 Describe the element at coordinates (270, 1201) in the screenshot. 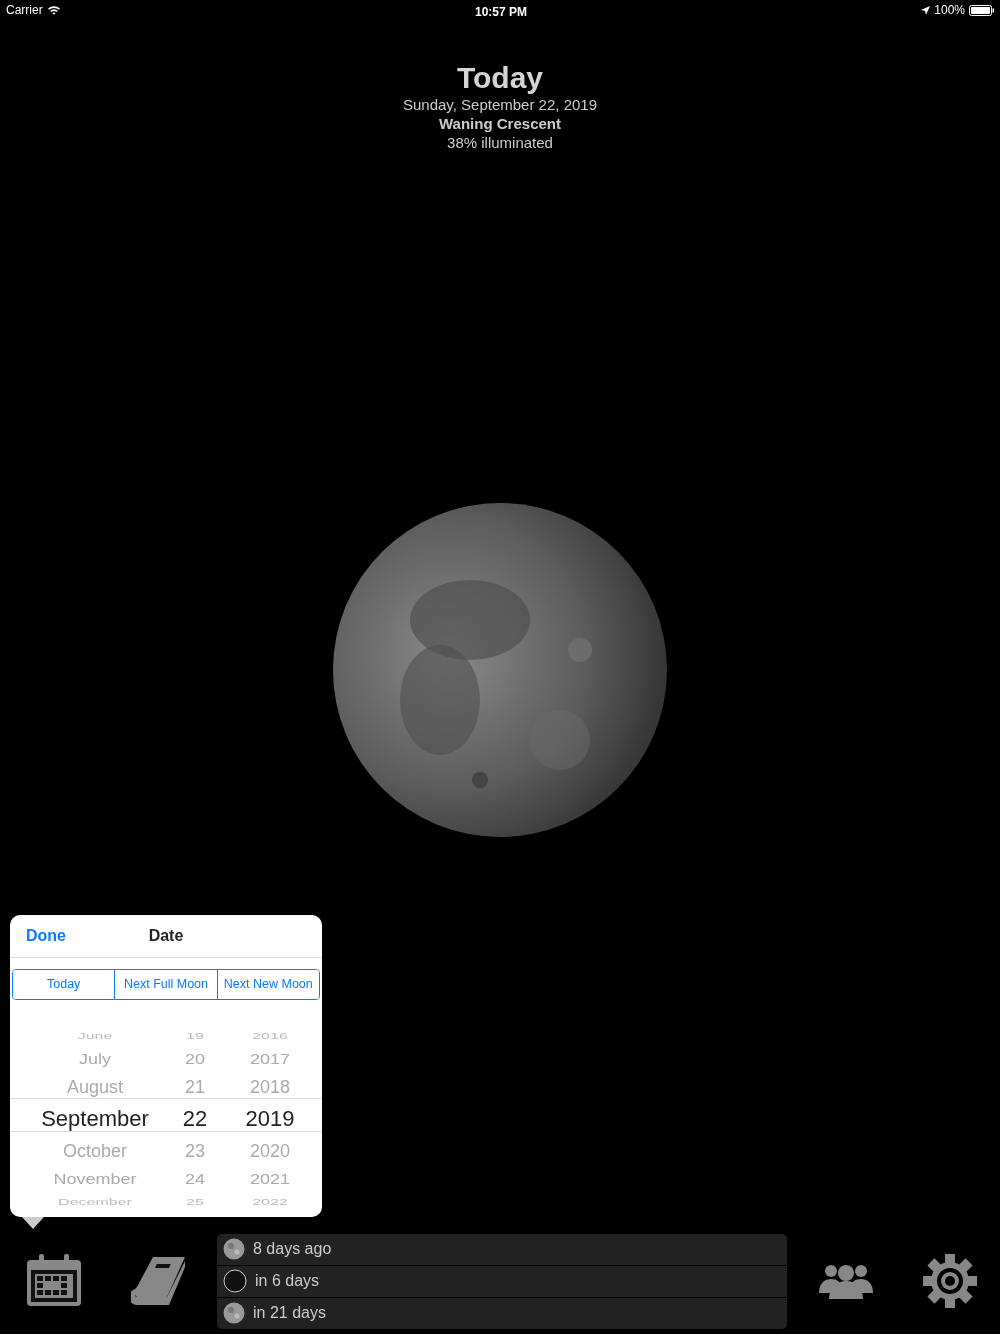

I see `year-option: 2022` at that location.